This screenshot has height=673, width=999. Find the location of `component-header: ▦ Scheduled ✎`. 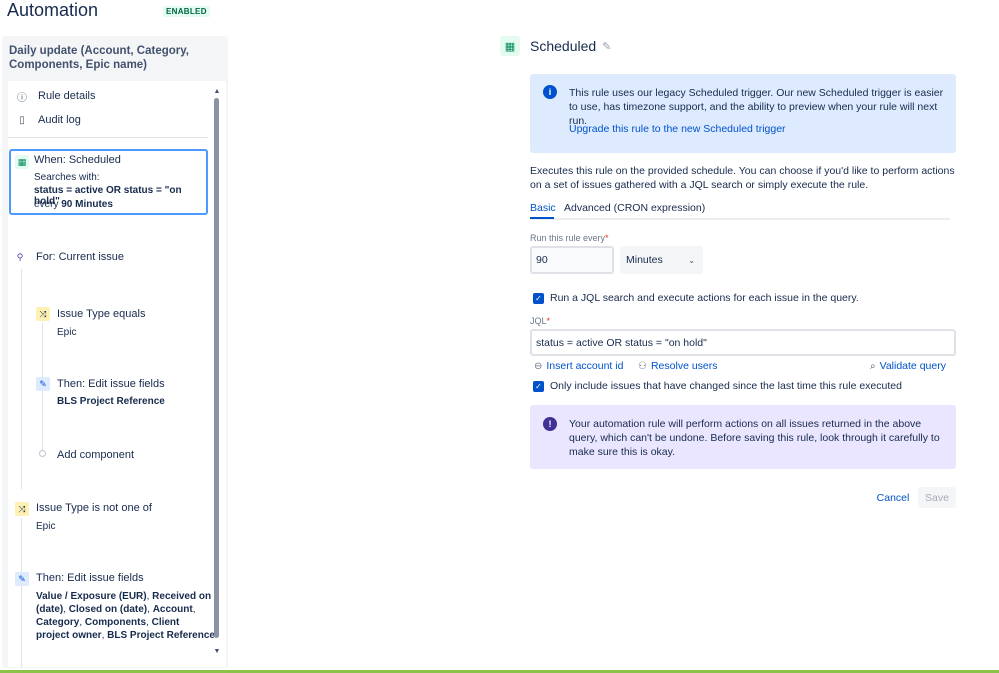

component-header: ▦ Scheduled ✎ is located at coordinates (555, 46).